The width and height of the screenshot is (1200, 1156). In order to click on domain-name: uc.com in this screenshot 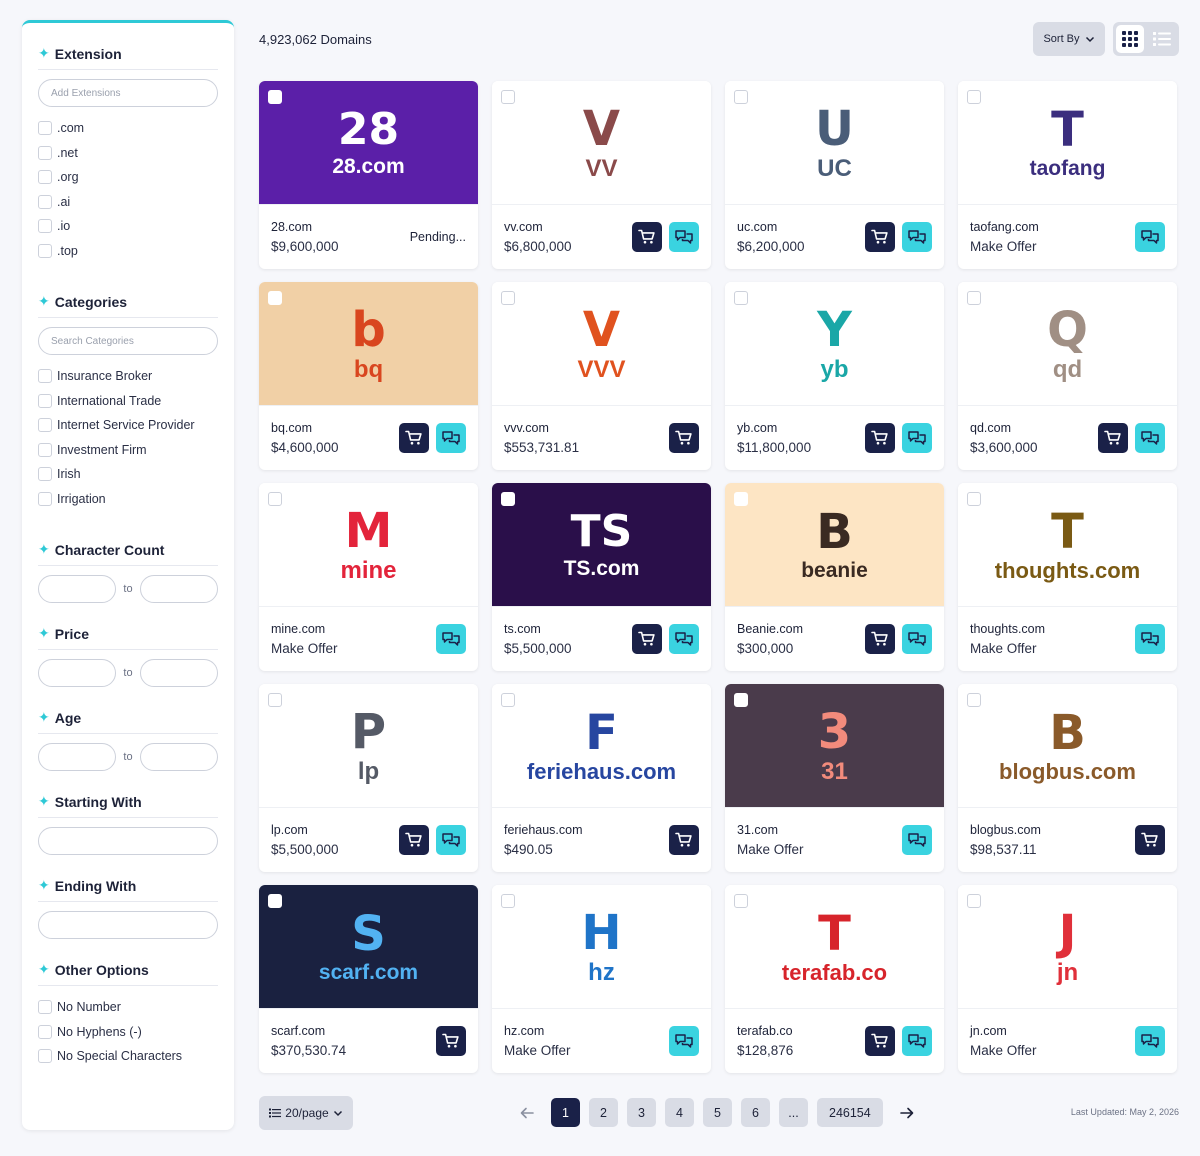, I will do `click(771, 227)`.